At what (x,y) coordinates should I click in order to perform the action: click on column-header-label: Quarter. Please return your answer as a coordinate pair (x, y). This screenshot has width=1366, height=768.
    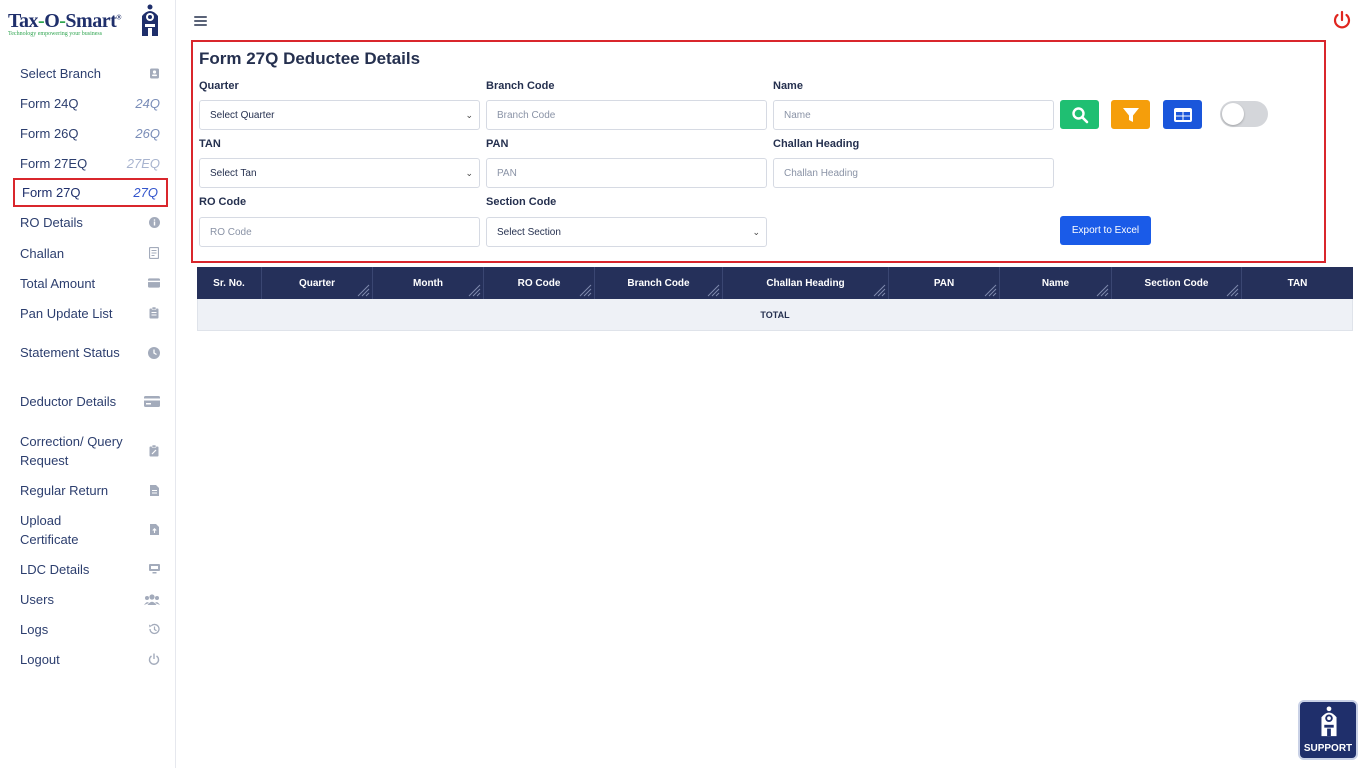
    Looking at the image, I should click on (317, 283).